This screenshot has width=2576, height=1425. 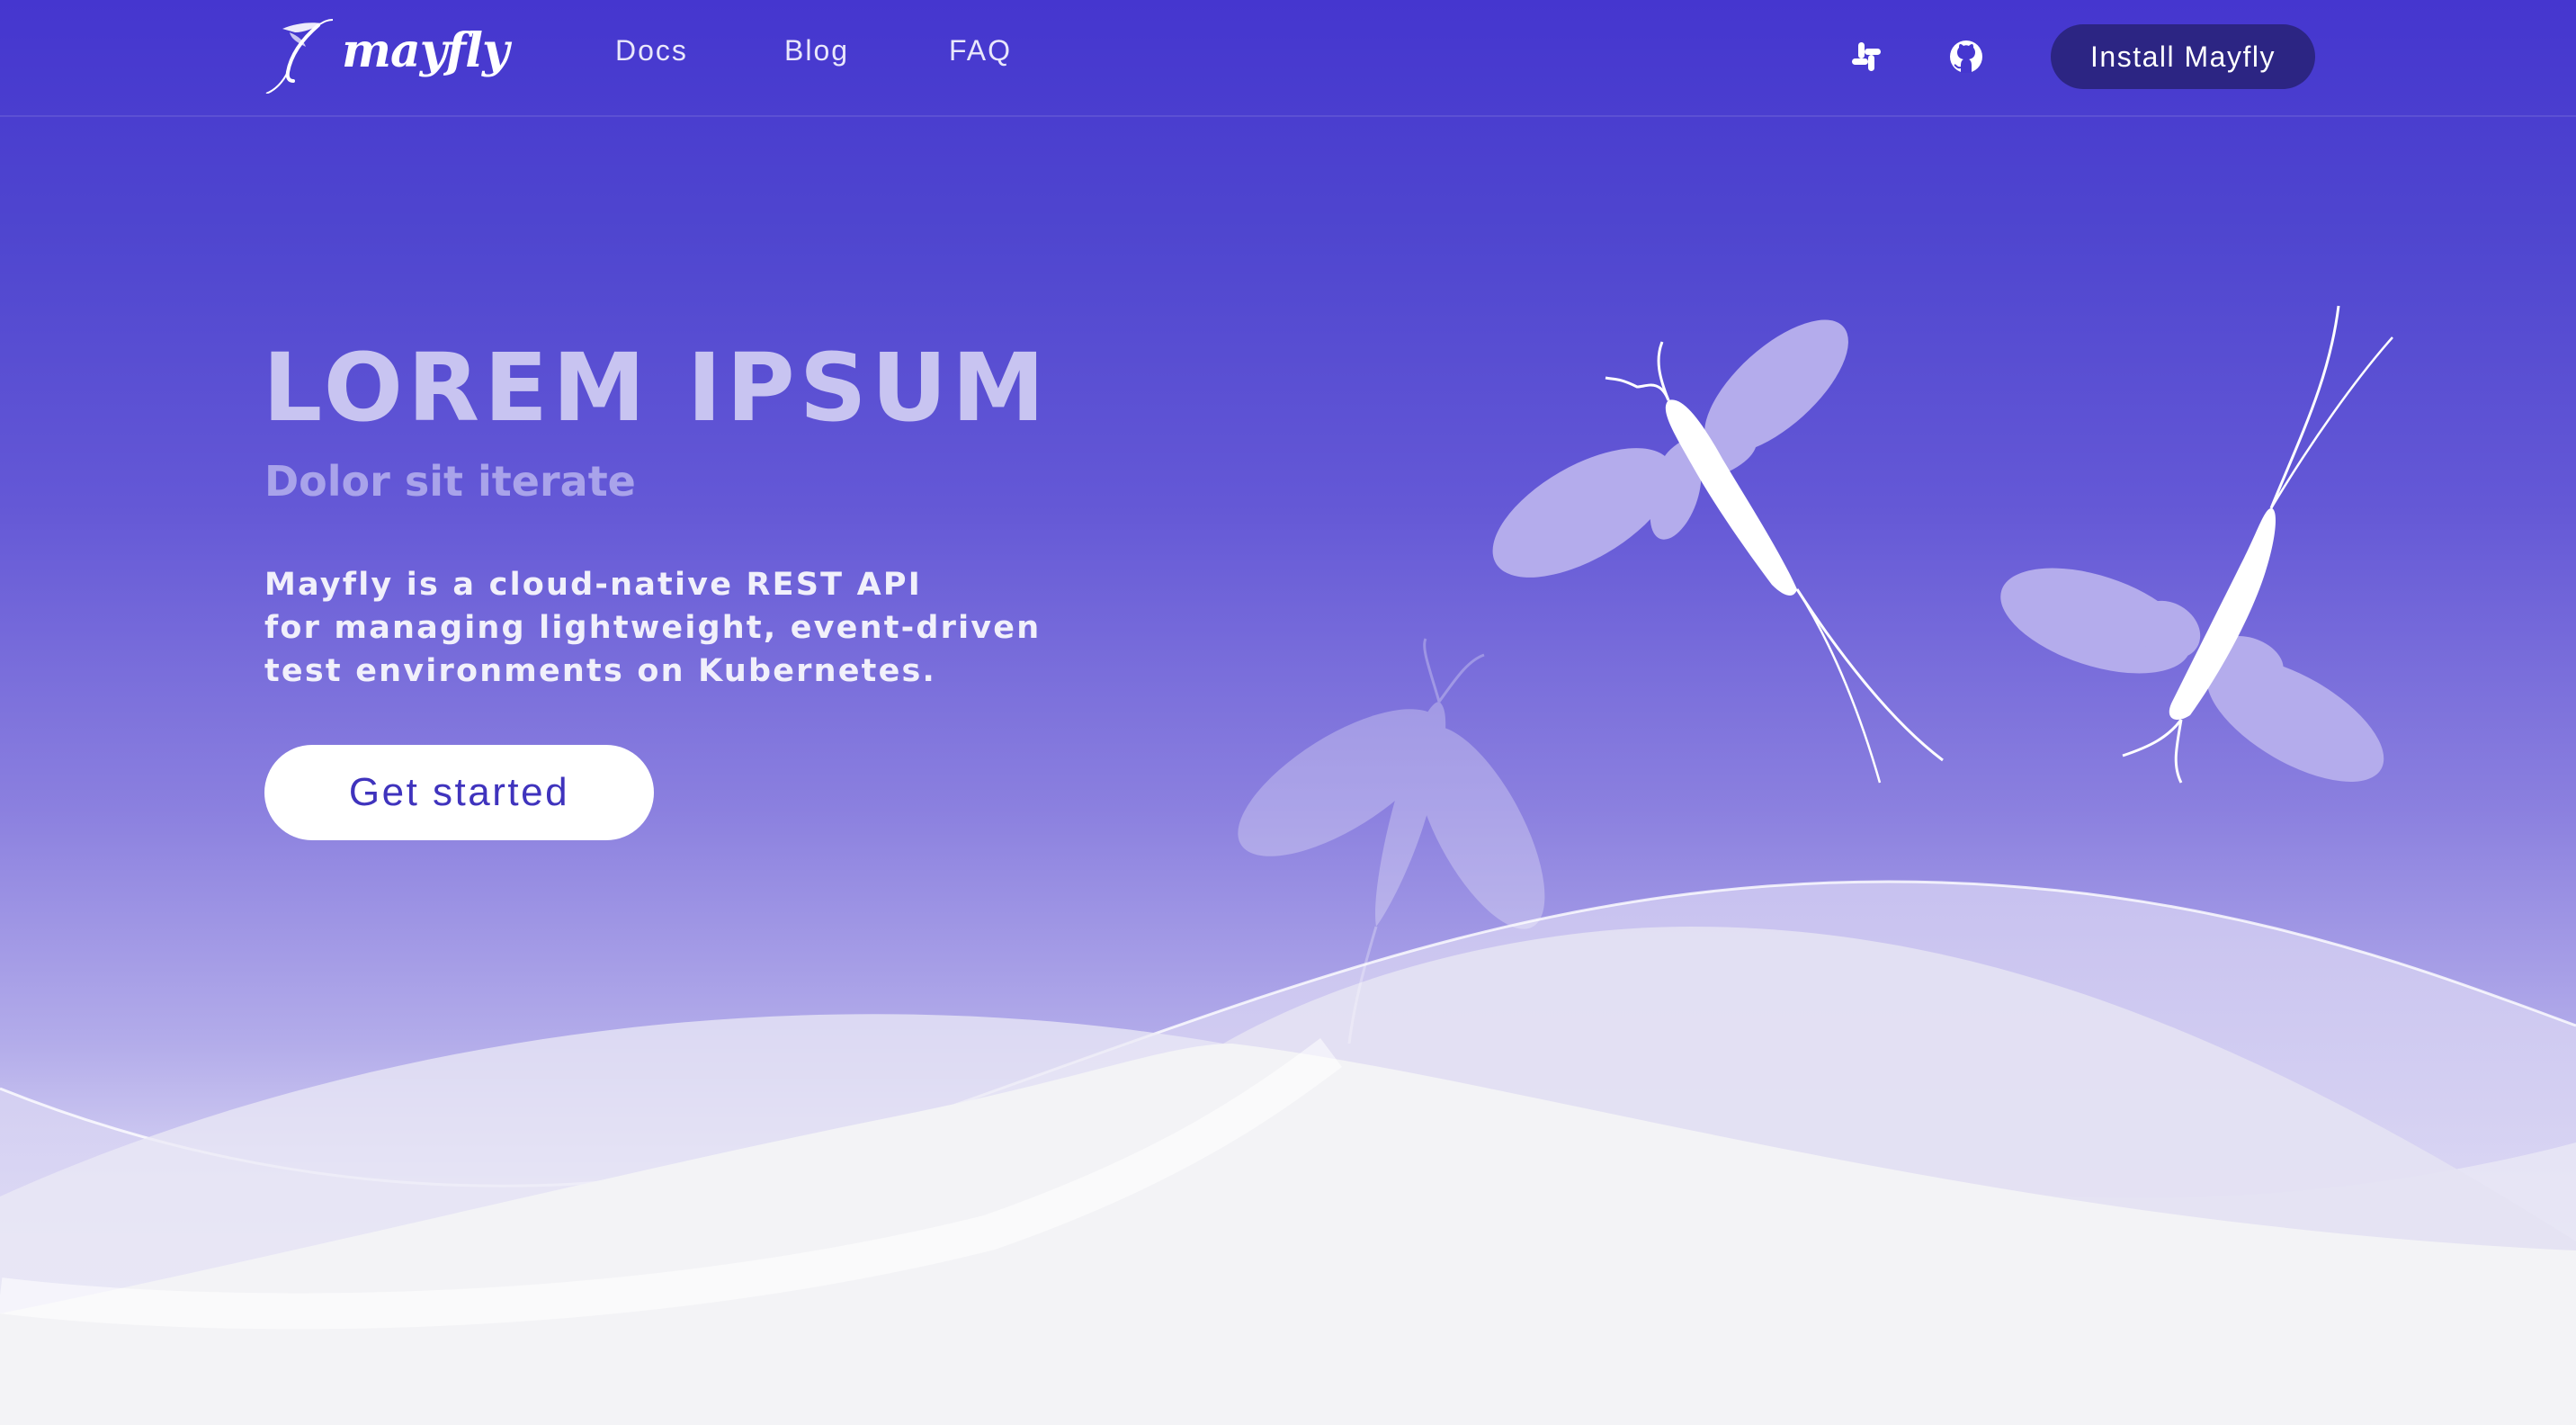 What do you see at coordinates (1966, 57) in the screenshot?
I see `github-icon` at bounding box center [1966, 57].